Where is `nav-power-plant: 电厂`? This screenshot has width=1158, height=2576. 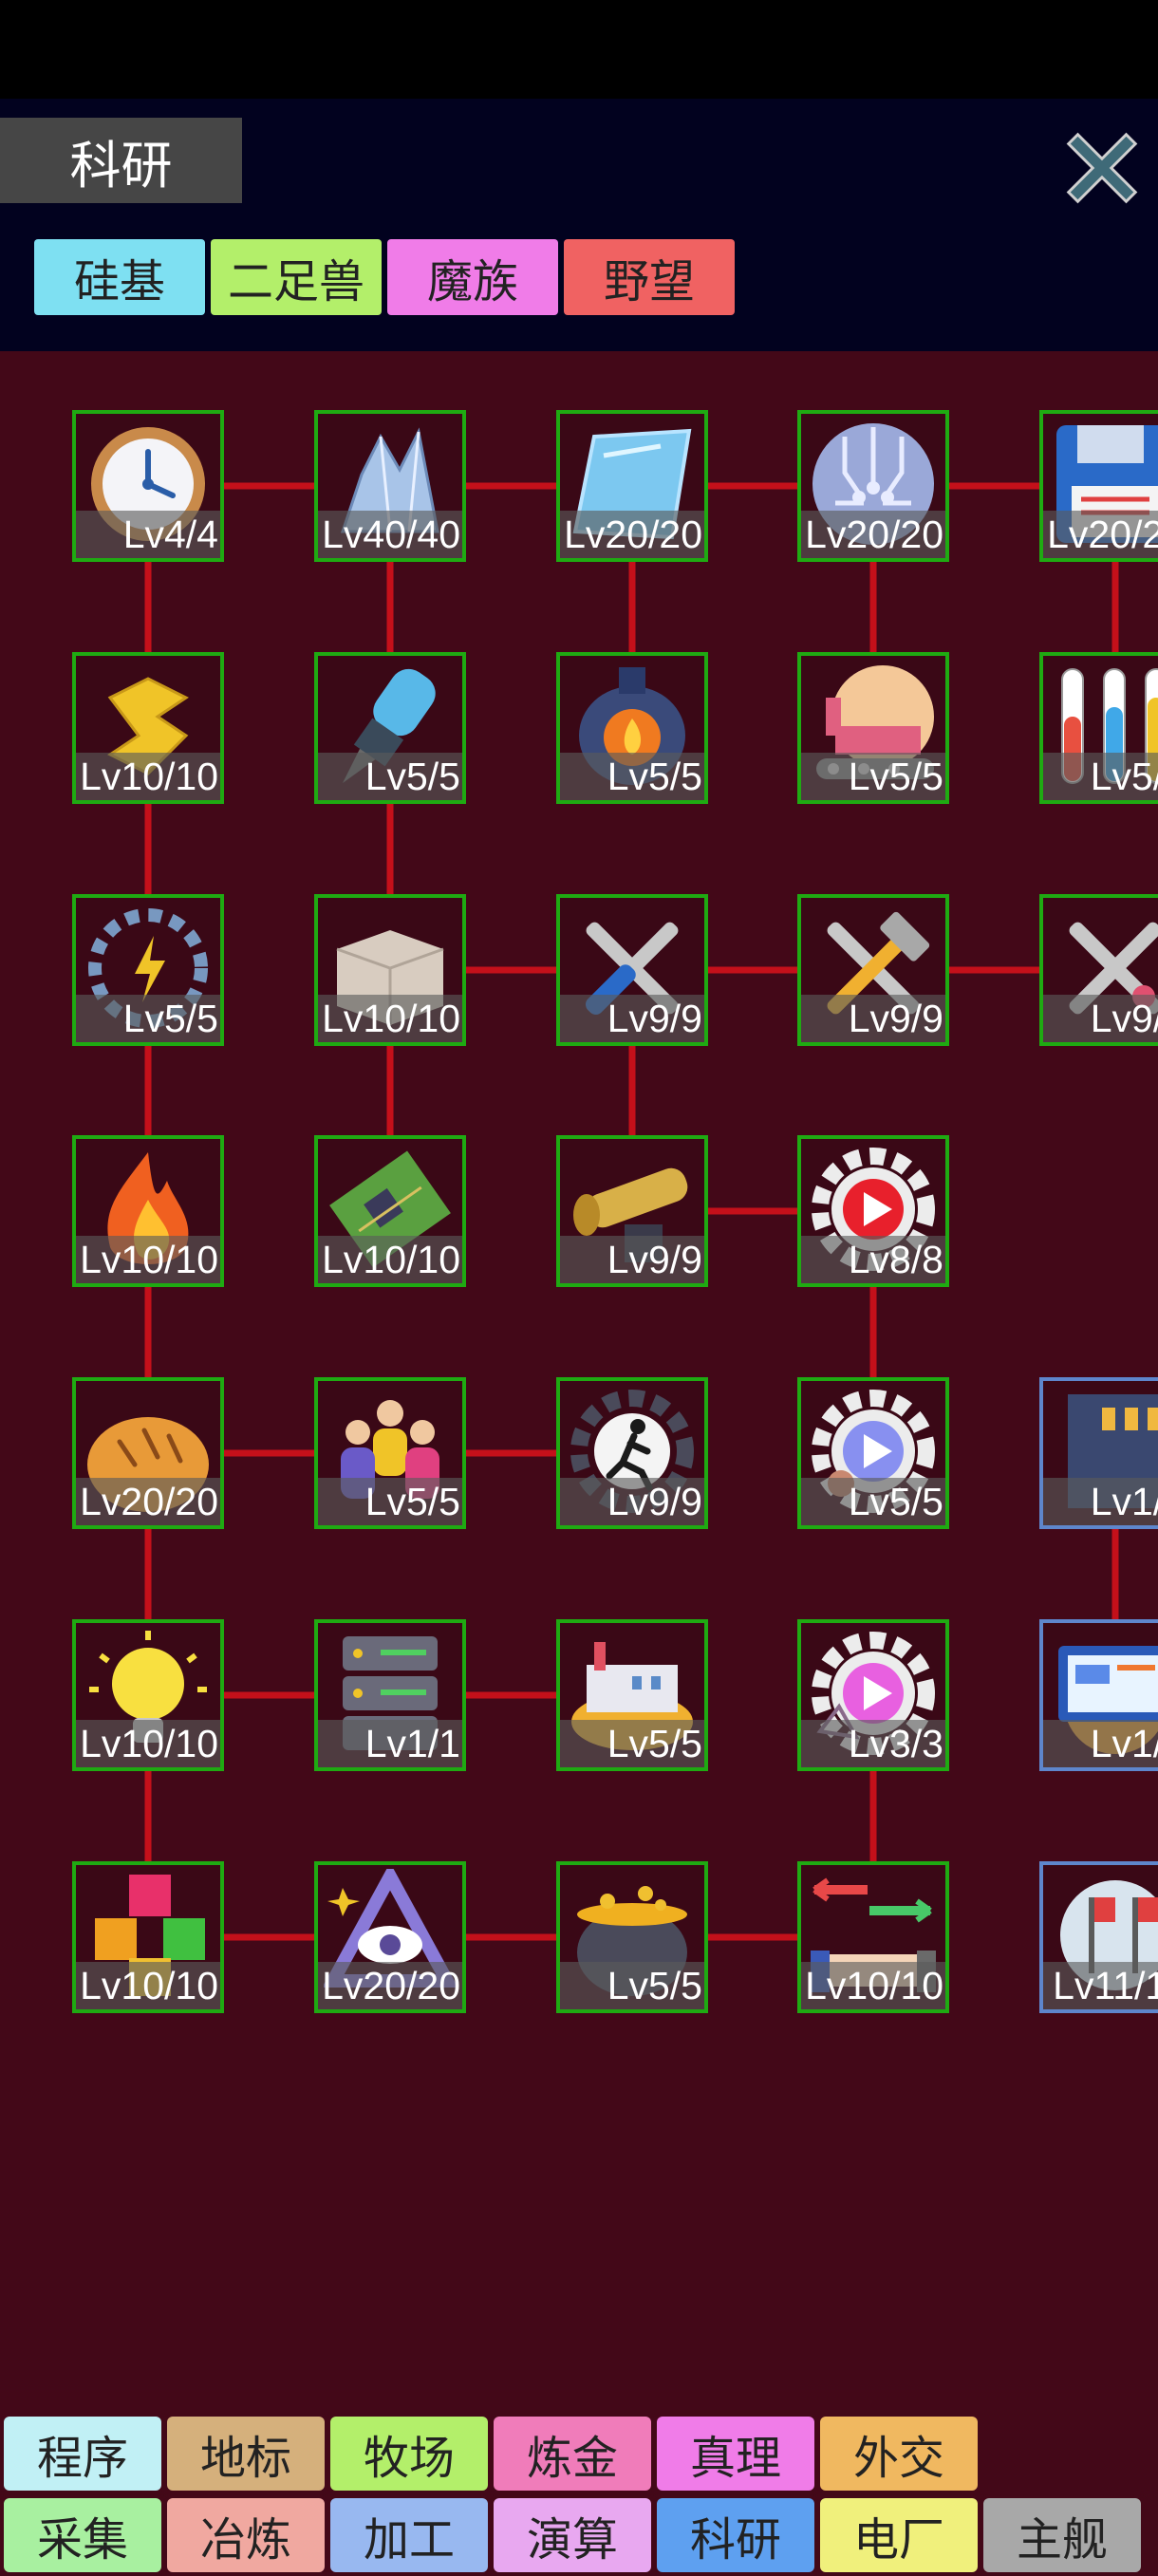
nav-power-plant: 电厂 is located at coordinates (899, 2535).